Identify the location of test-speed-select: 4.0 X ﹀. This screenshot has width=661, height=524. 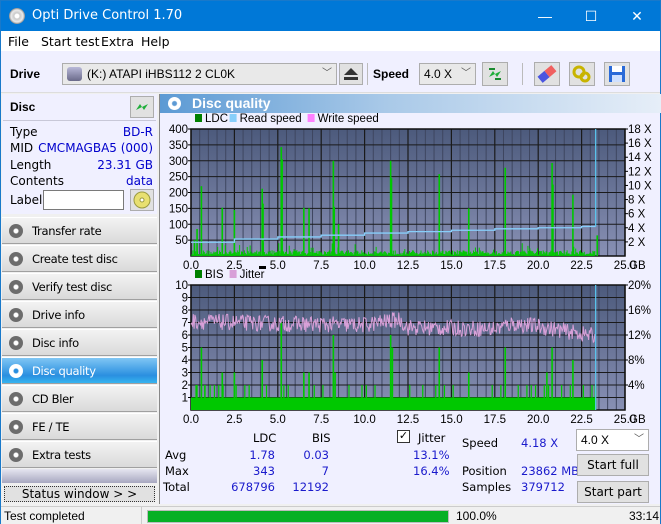
(612, 440).